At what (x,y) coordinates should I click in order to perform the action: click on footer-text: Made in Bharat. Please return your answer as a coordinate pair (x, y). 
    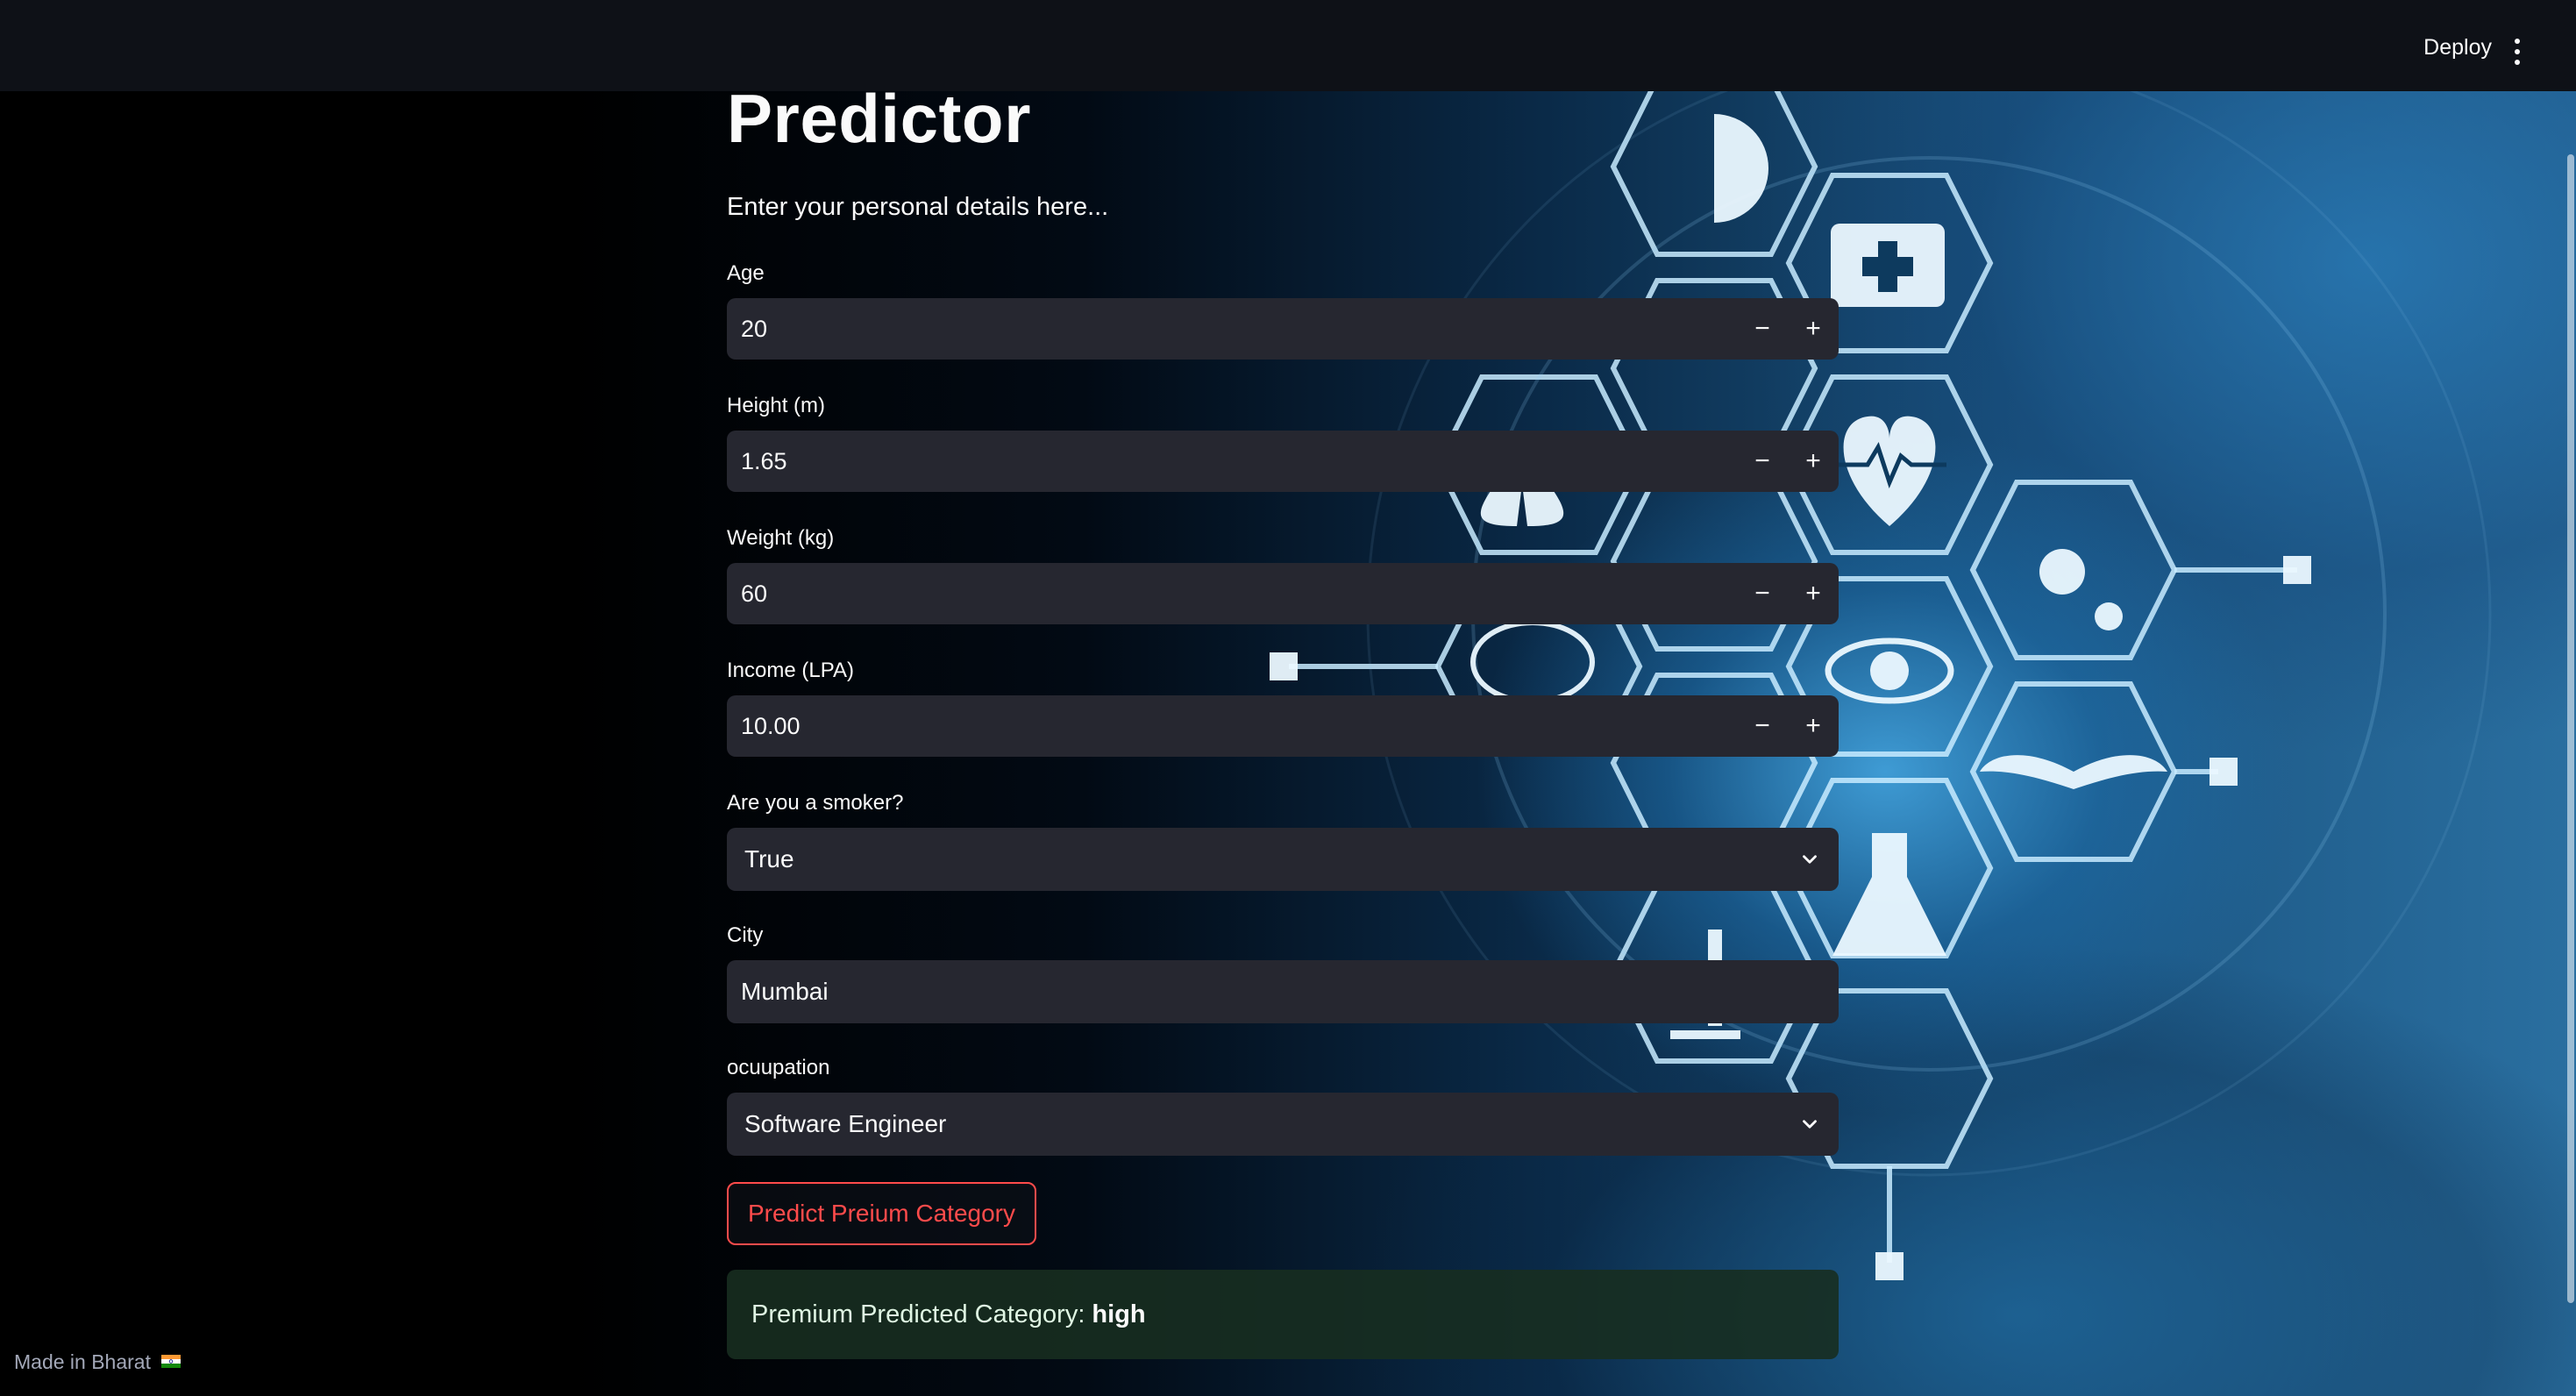
    Looking at the image, I should click on (82, 1361).